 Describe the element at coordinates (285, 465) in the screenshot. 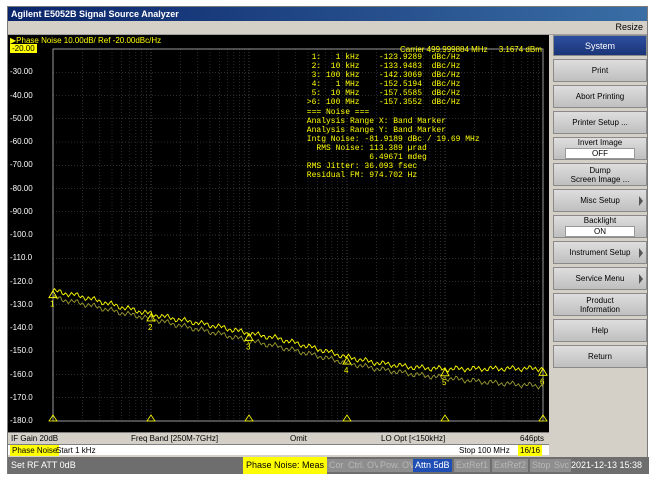

I see `meas-indicator: Phase Noise: Meas` at that location.